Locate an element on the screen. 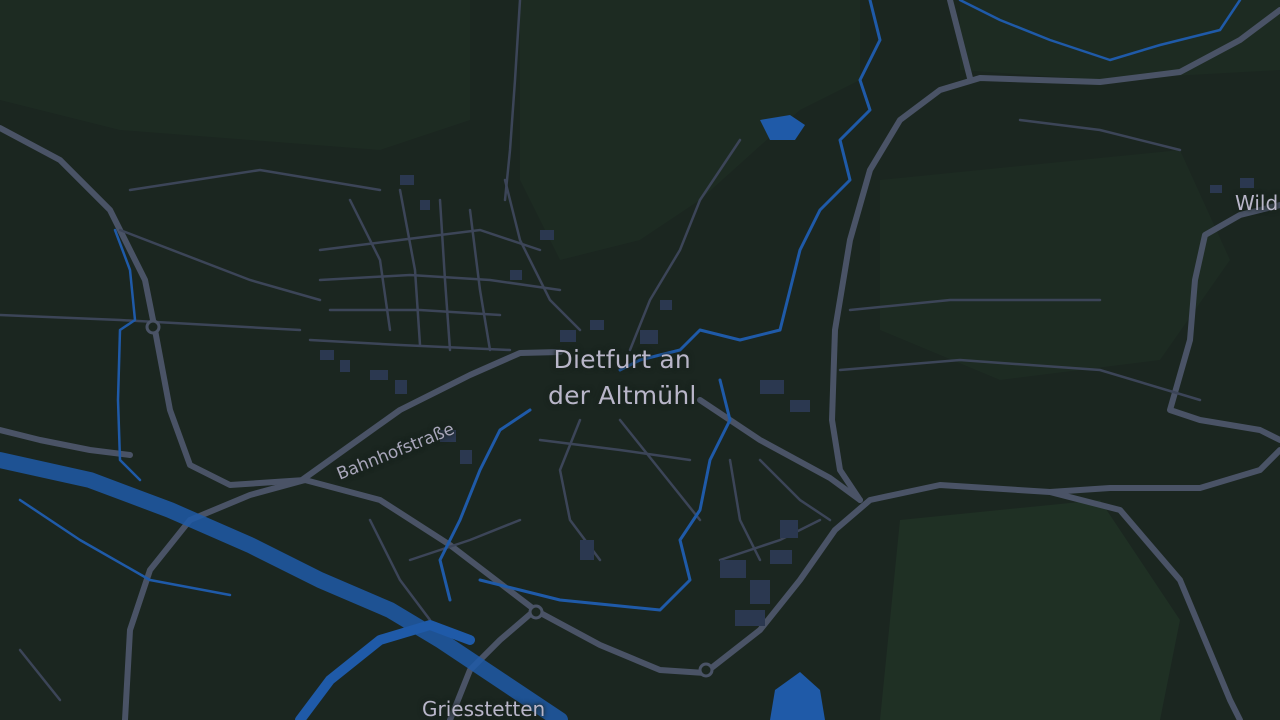 This screenshot has height=720, width=1280. city-label-line1: Dietfurt an is located at coordinates (622, 359).